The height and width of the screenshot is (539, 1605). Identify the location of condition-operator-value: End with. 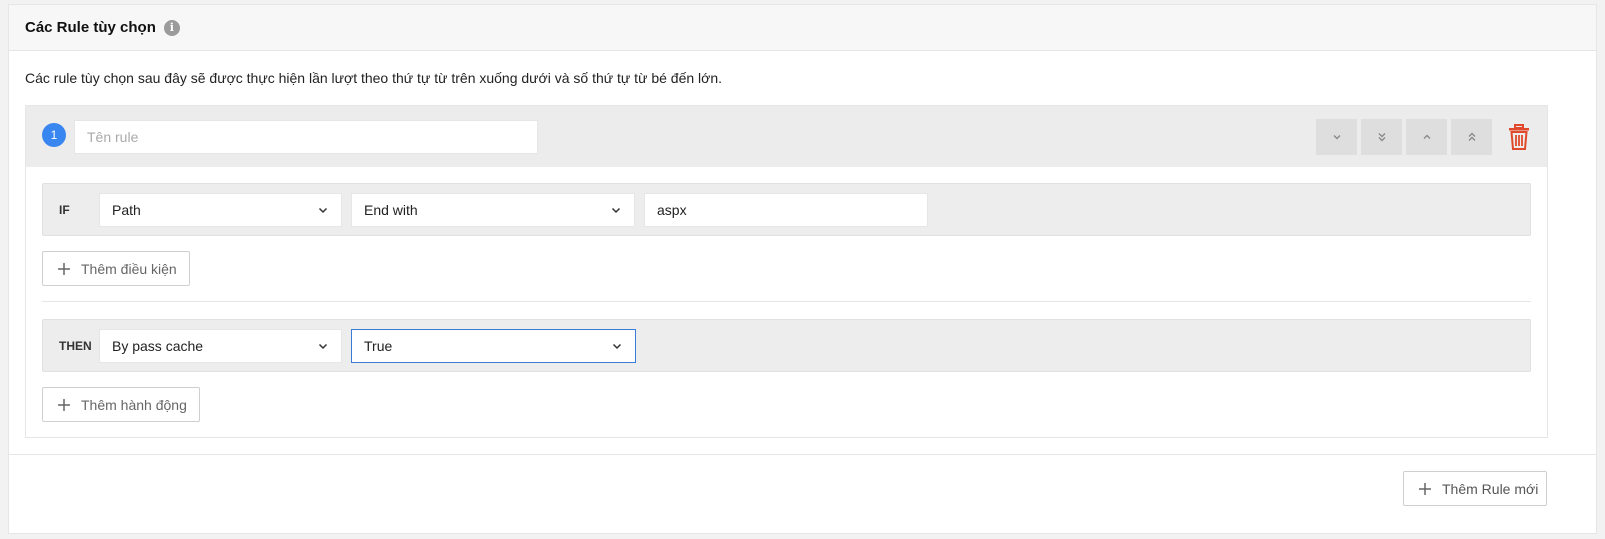
(391, 210).